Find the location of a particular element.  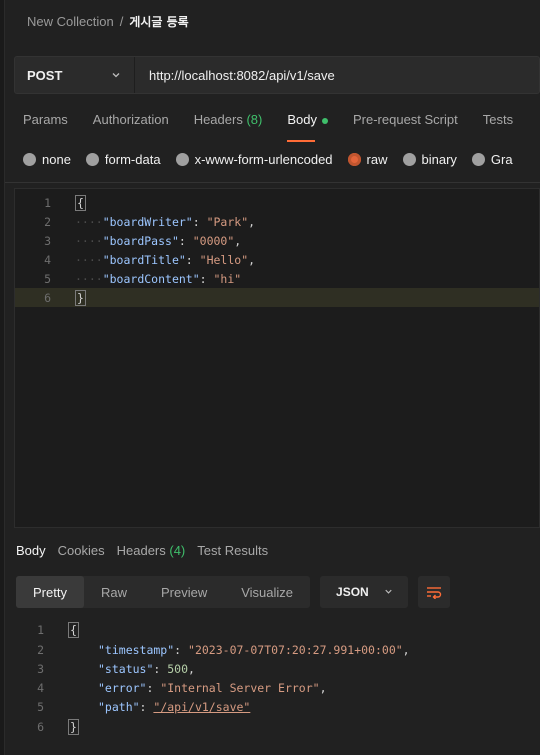

response-tab-headers: Headers (4) is located at coordinates (151, 550).